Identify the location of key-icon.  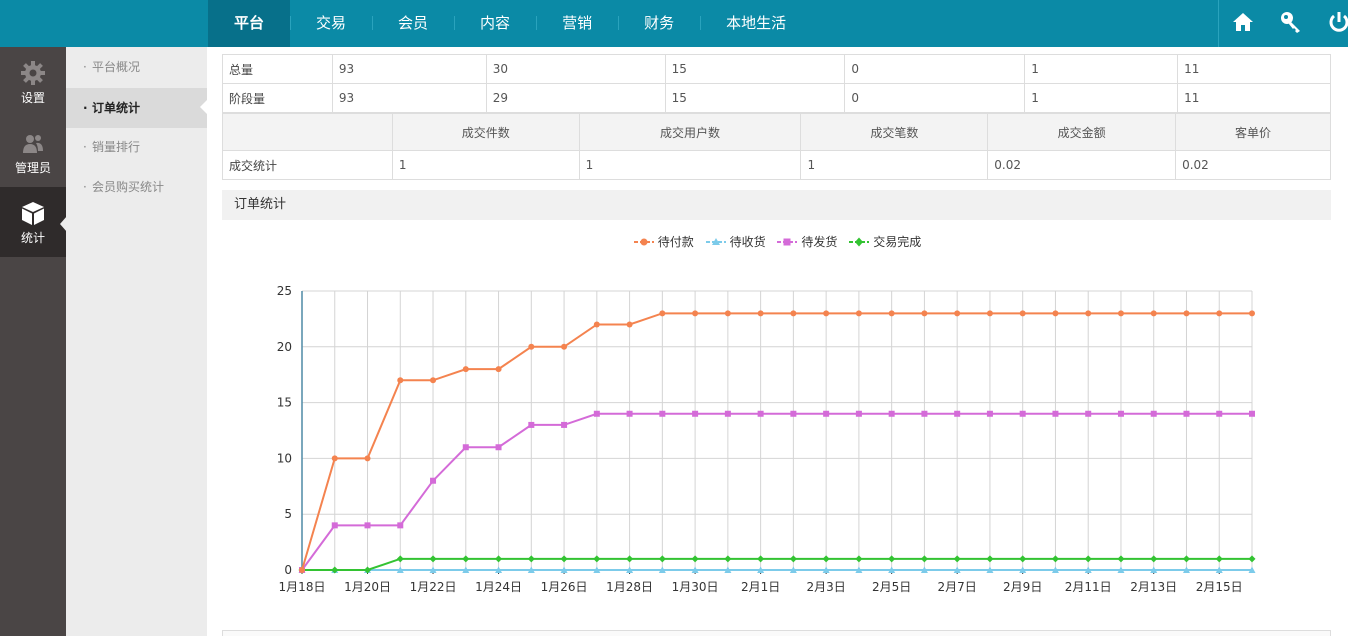
(1292, 23).